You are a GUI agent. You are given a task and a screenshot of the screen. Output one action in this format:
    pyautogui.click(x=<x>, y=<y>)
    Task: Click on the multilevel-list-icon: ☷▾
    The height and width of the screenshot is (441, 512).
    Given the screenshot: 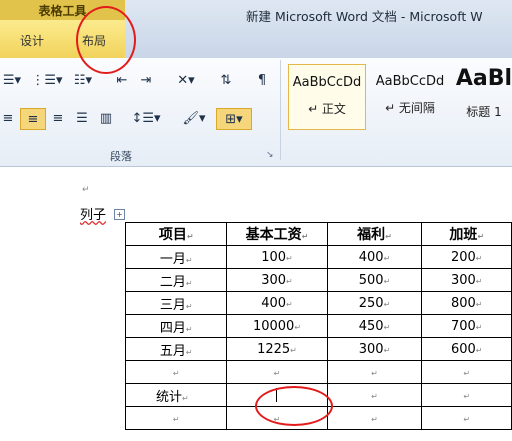 What is the action you would take?
    pyautogui.click(x=83, y=80)
    